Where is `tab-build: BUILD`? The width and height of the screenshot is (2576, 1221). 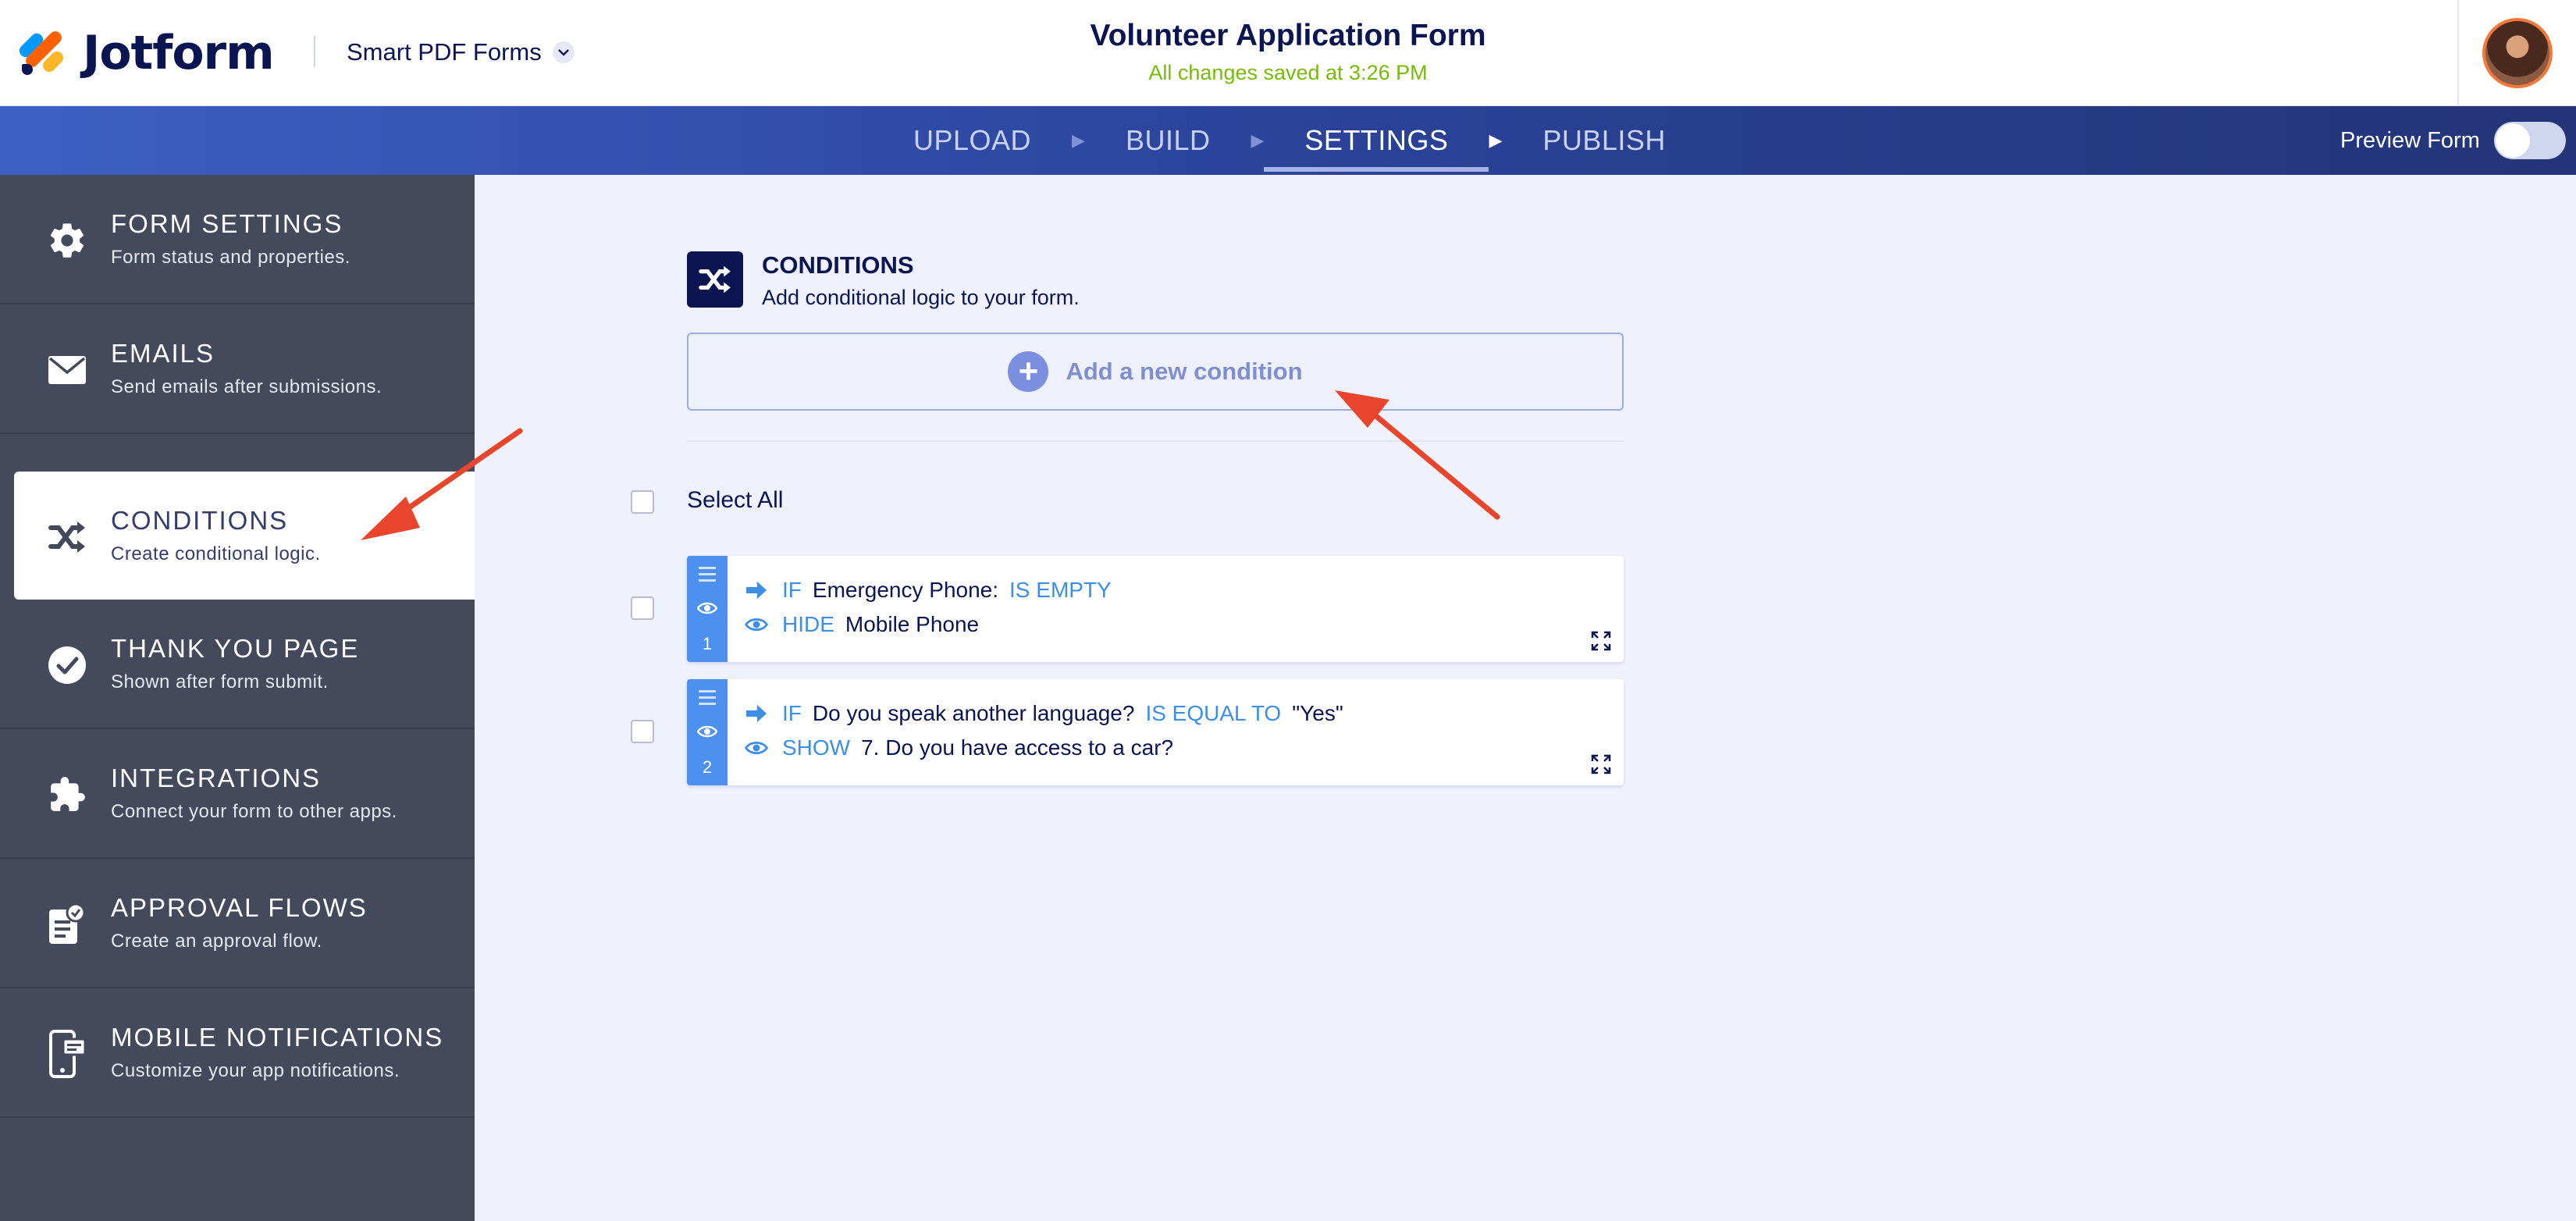 tab-build: BUILD is located at coordinates (1168, 140).